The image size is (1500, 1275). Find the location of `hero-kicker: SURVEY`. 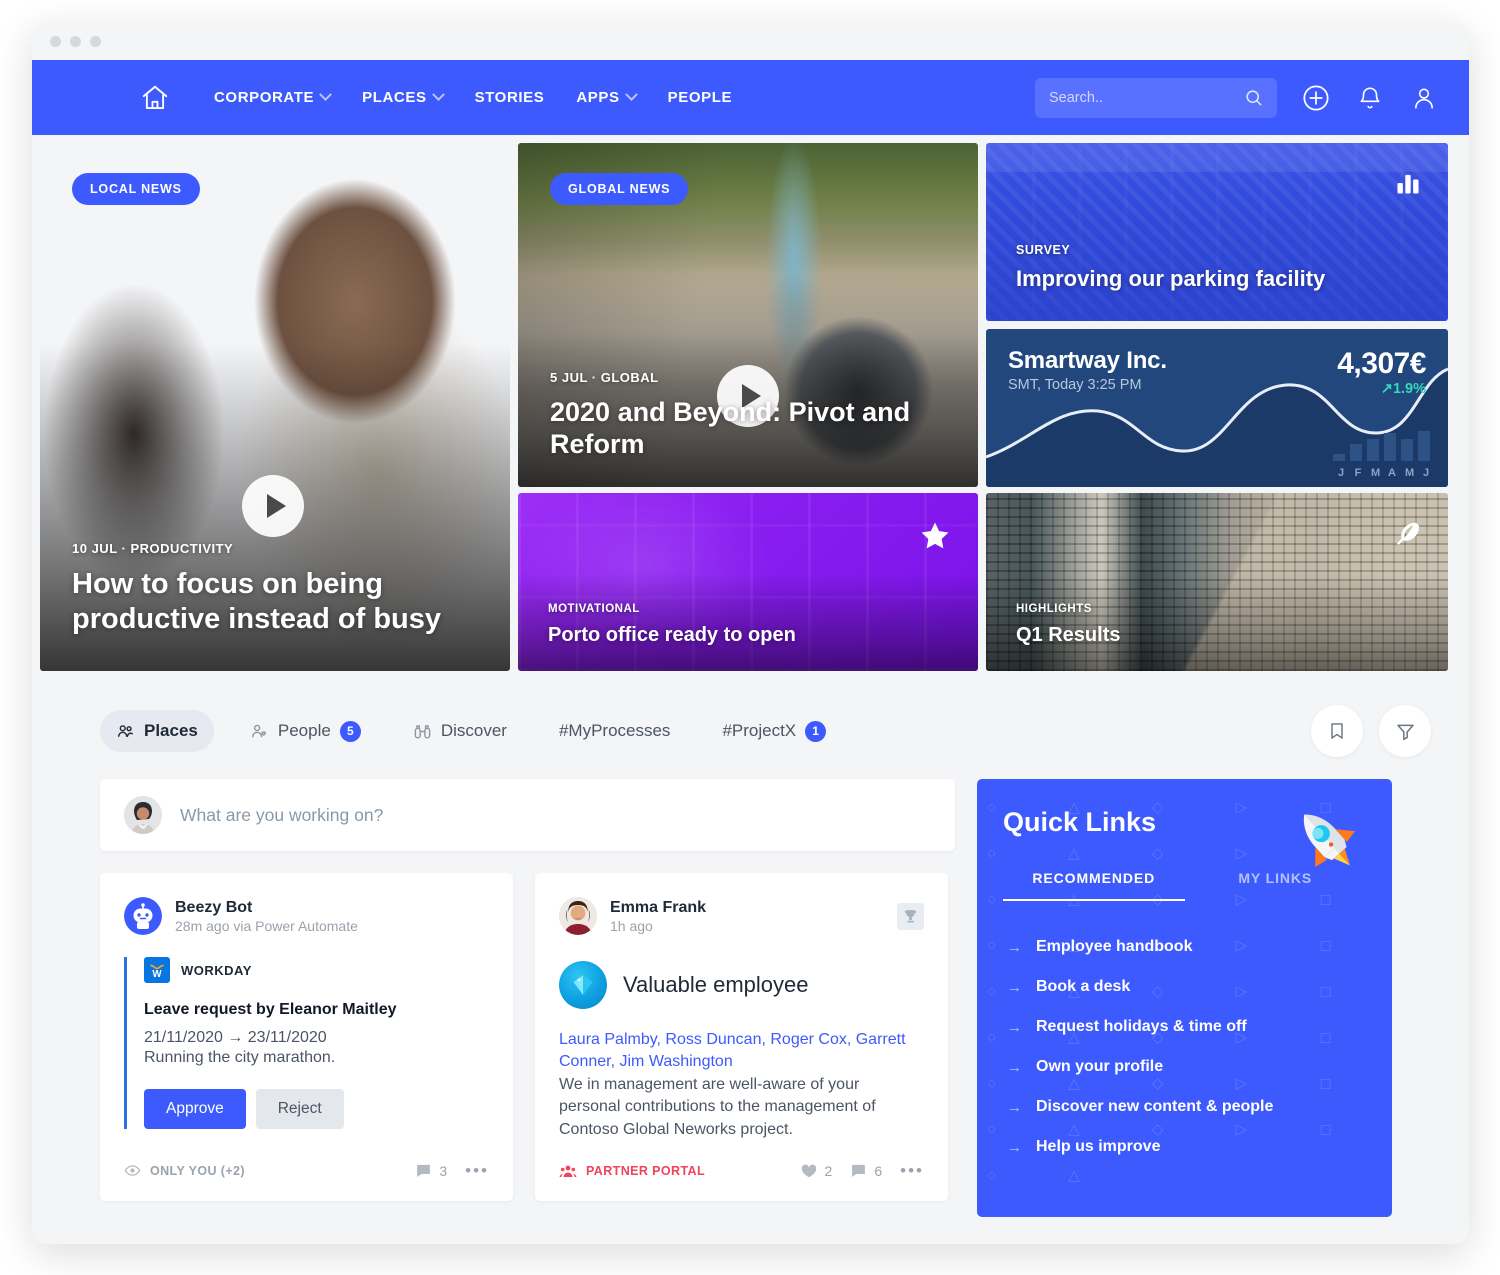

hero-kicker: SURVEY is located at coordinates (1043, 250).